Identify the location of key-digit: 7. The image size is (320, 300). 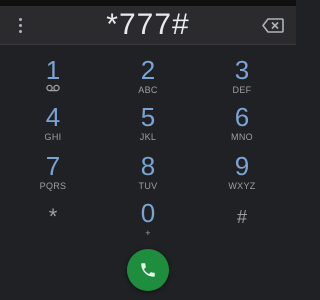
(53, 166).